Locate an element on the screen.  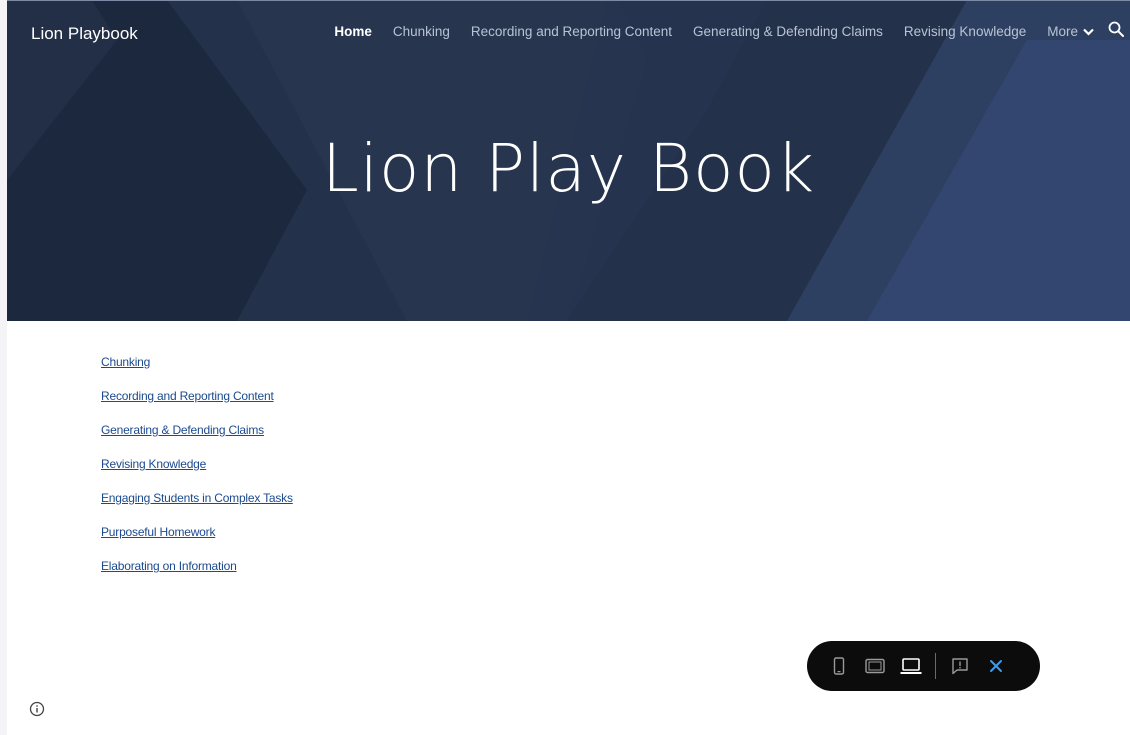
laptop-preview-icon is located at coordinates (911, 666).